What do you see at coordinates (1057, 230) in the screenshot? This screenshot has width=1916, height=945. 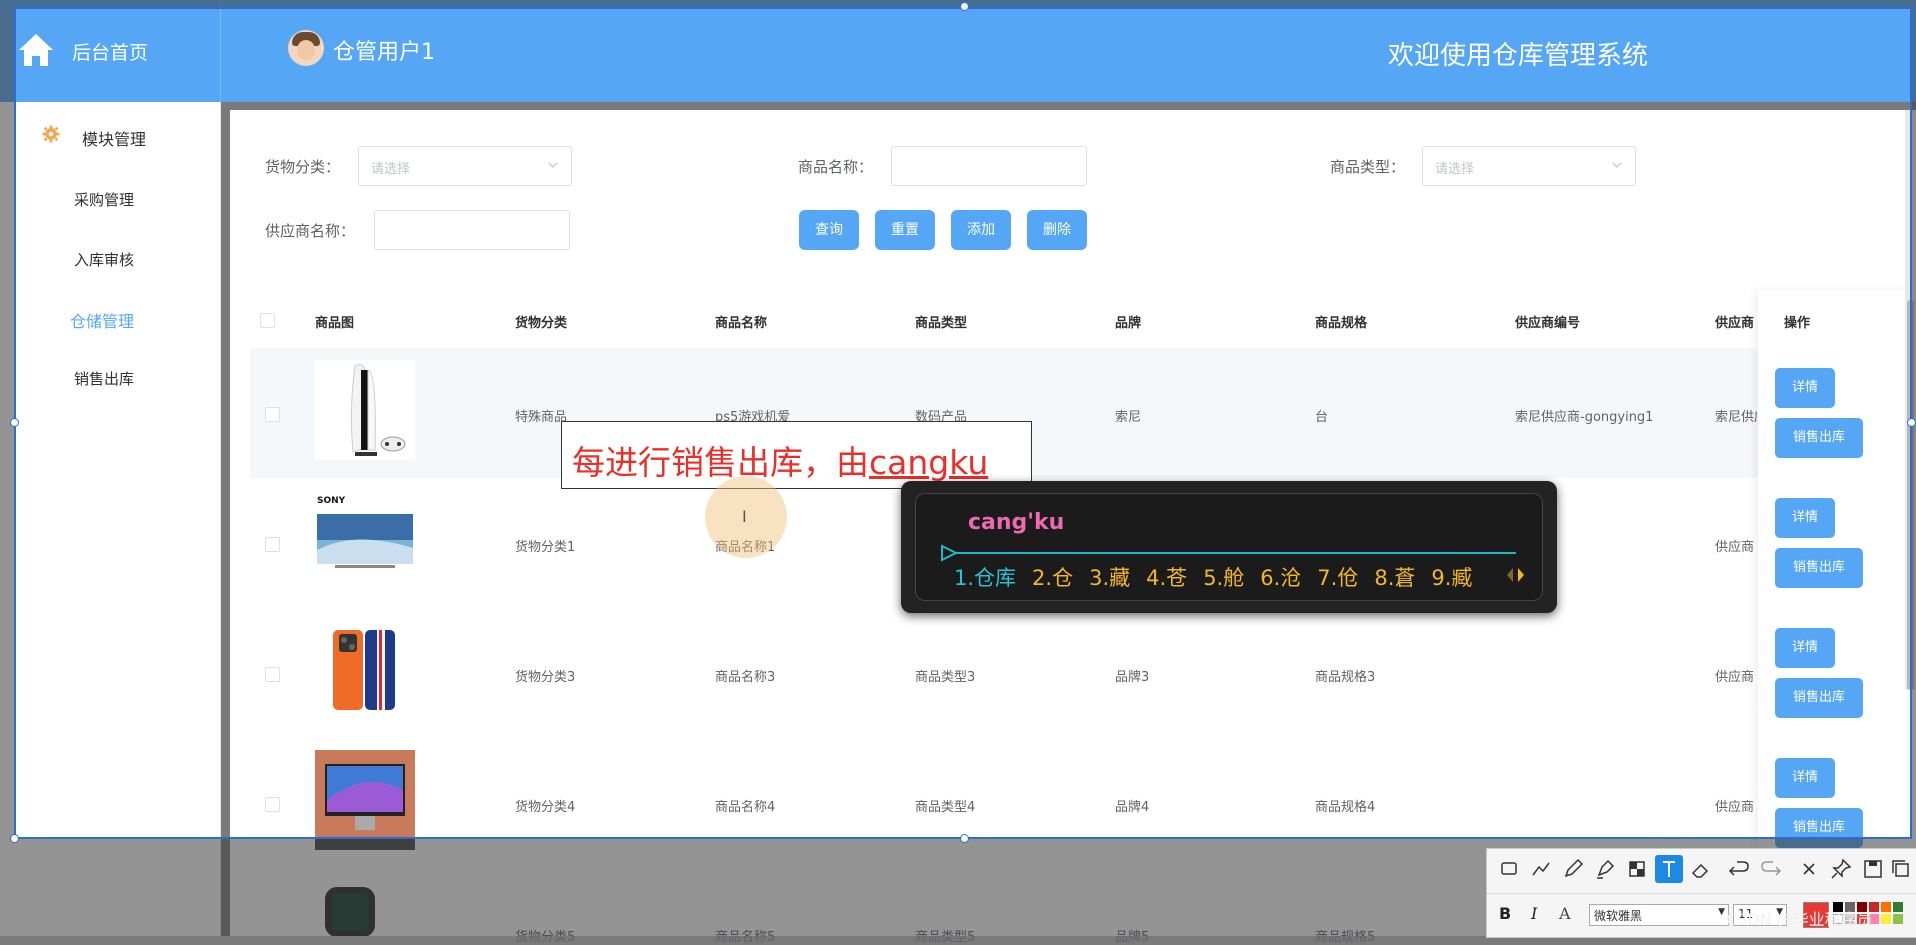 I see `delete-button: 删除` at bounding box center [1057, 230].